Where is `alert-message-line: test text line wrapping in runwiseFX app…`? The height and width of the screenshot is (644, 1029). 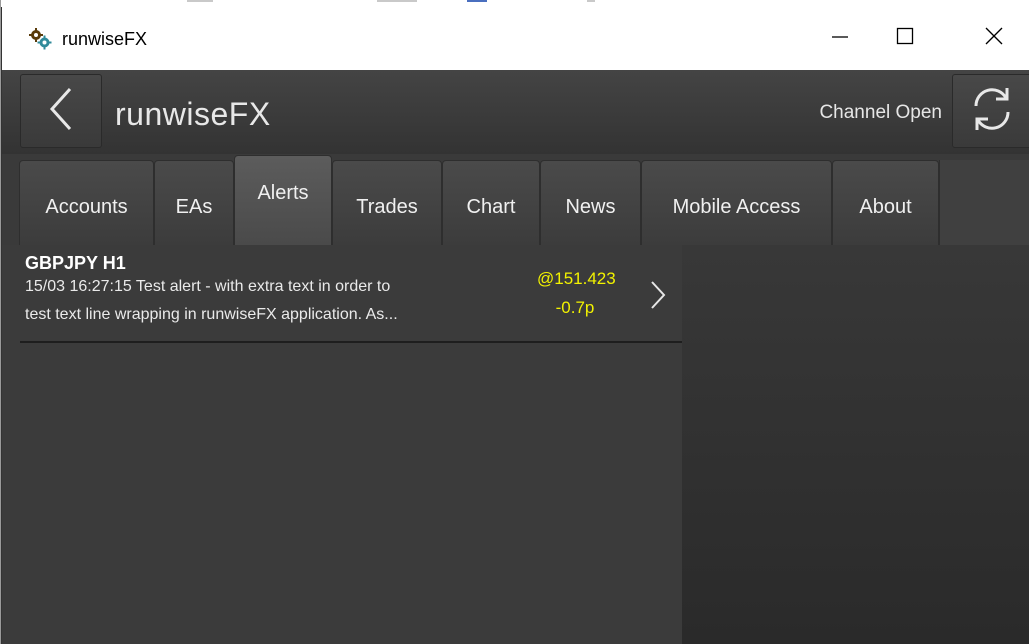 alert-message-line: test text line wrapping in runwiseFX app… is located at coordinates (211, 314).